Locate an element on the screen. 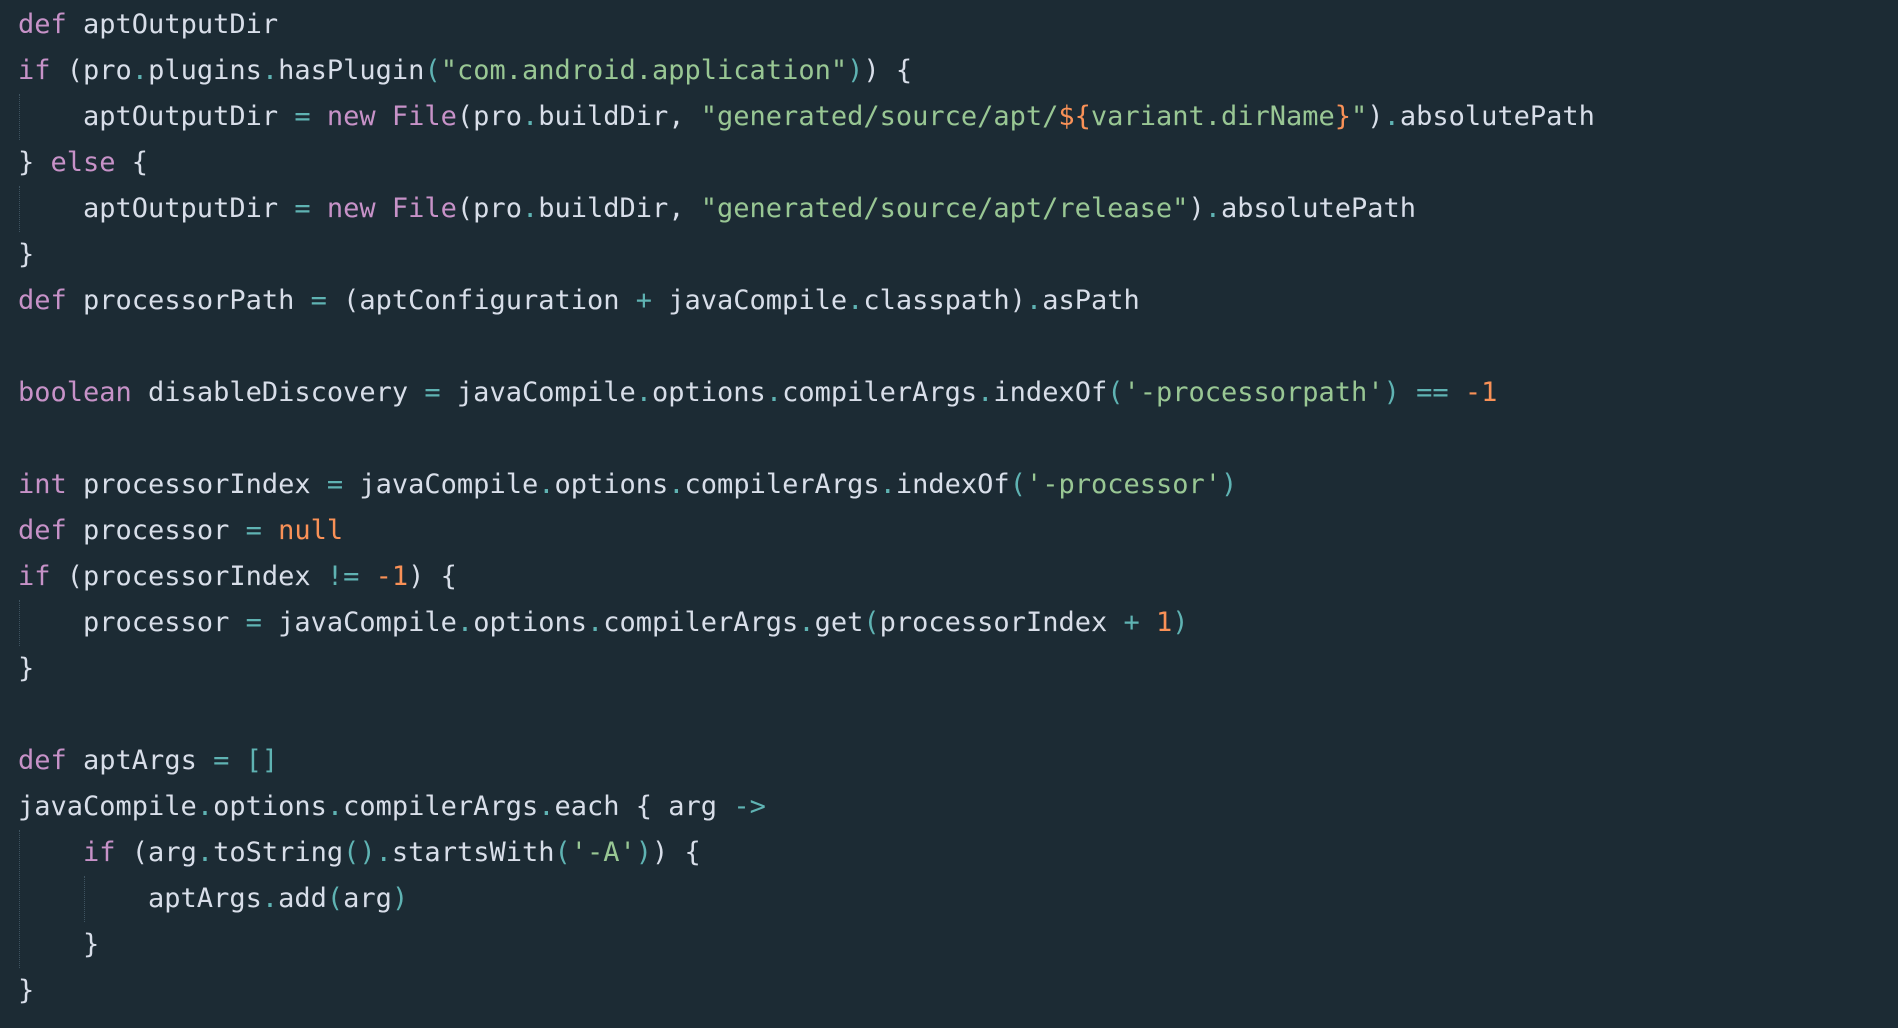 The width and height of the screenshot is (1898, 1028). code-token: (processorIndex is located at coordinates (188, 576).